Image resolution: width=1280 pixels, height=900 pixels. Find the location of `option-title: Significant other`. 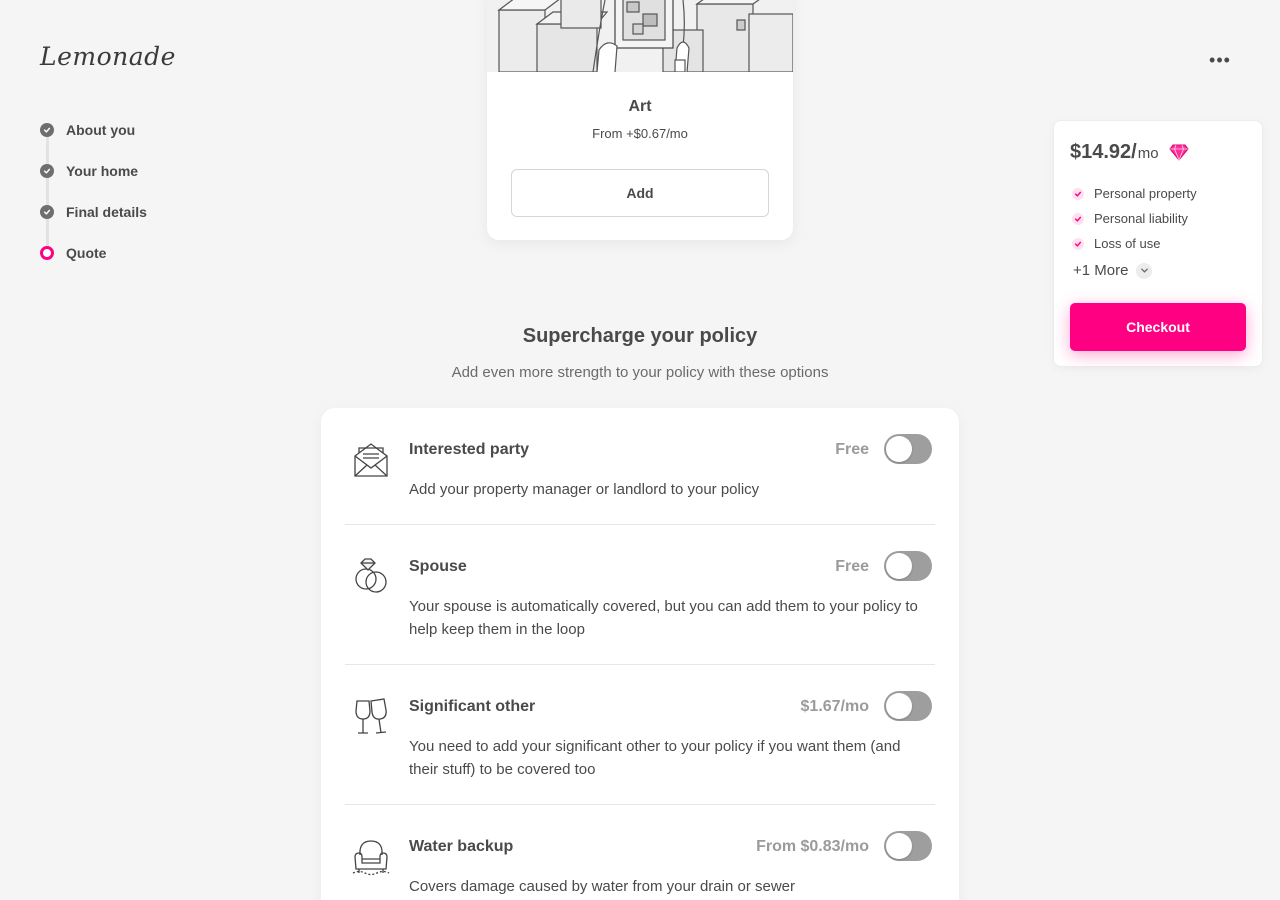

option-title: Significant other is located at coordinates (472, 706).